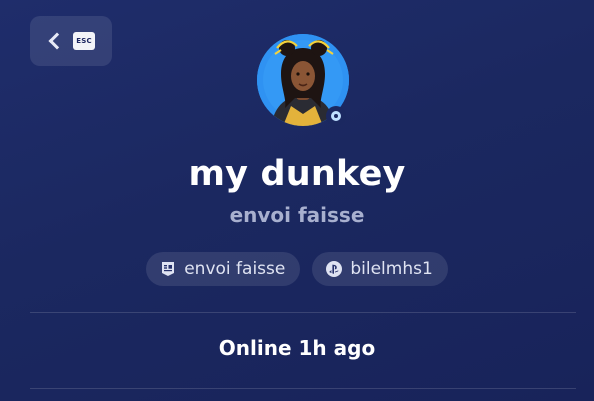 Image resolution: width=594 pixels, height=401 pixels. Describe the element at coordinates (336, 116) in the screenshot. I see `presence-status-icon` at that location.